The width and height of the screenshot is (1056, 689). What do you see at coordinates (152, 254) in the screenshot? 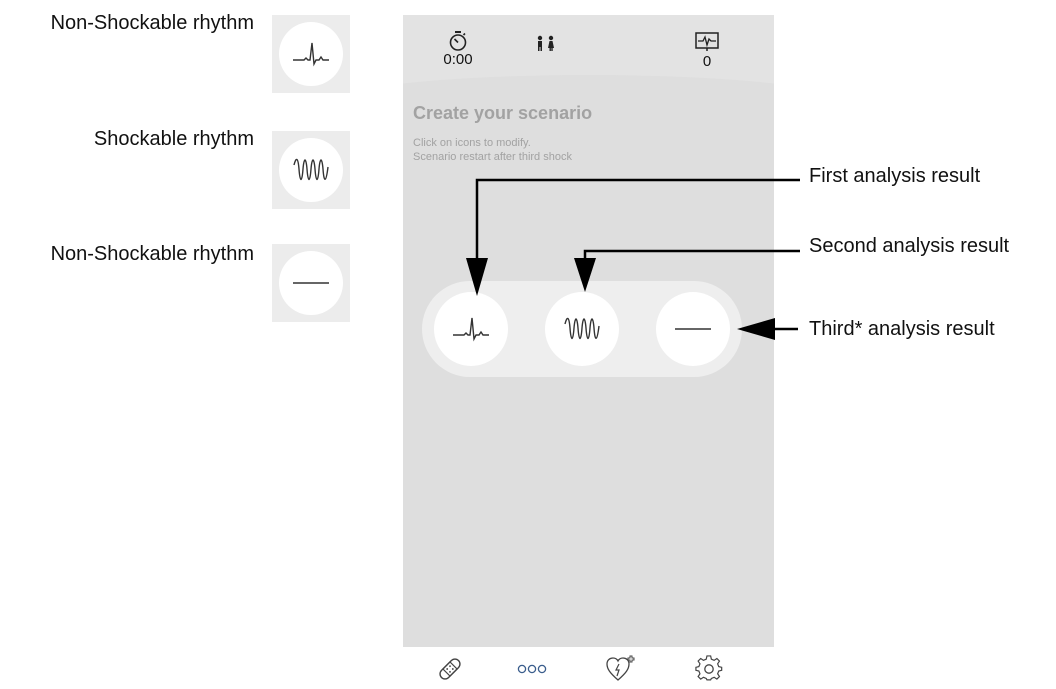
I see `legend-label-nonshockable-2: Non-Shockable rhythm` at bounding box center [152, 254].